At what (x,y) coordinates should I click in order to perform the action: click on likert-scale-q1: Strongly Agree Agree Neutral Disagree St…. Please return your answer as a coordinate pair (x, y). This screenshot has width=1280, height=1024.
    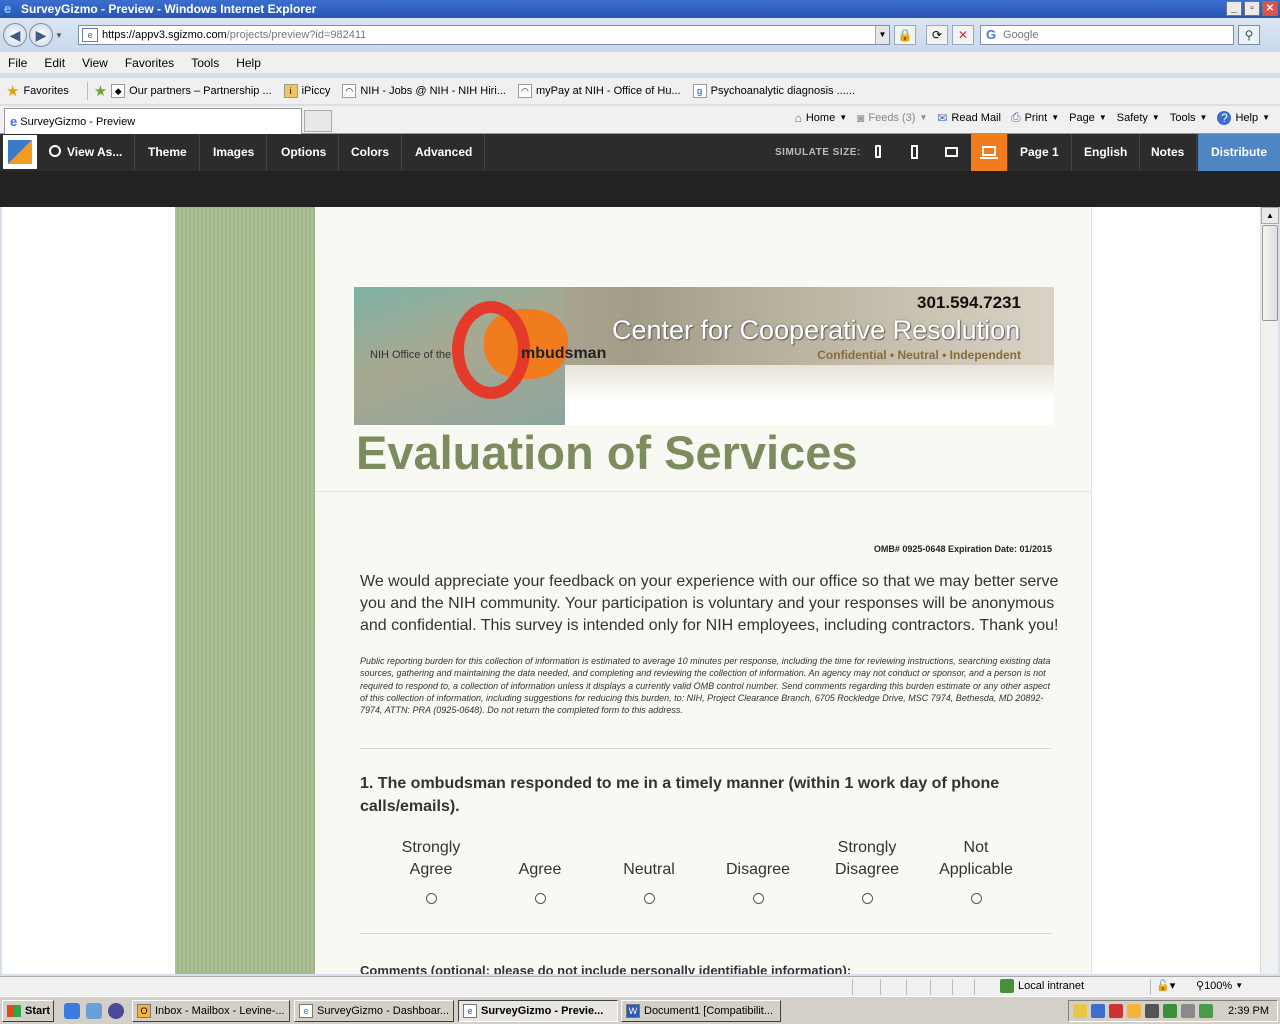
    Looking at the image, I should click on (707, 872).